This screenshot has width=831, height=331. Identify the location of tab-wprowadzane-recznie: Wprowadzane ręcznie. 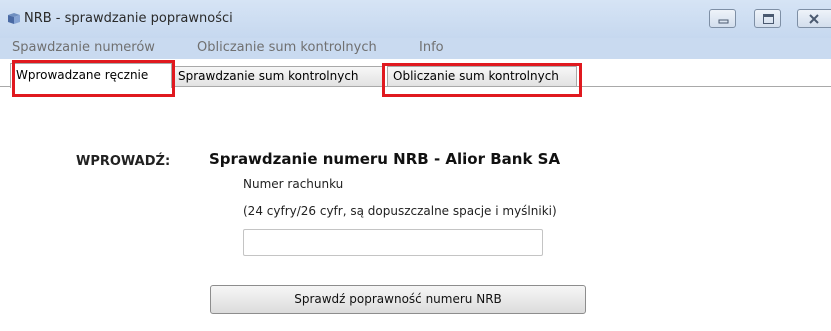
(91, 75).